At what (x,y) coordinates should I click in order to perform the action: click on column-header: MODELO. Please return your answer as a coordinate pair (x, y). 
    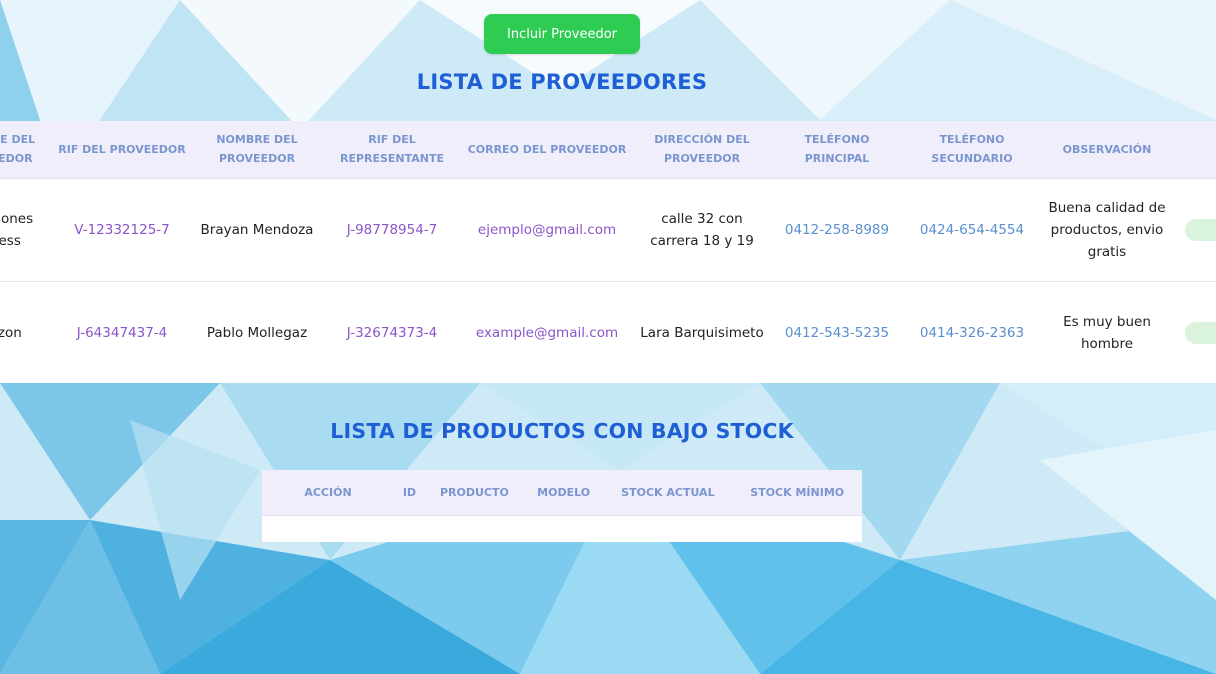
    Looking at the image, I should click on (563, 493).